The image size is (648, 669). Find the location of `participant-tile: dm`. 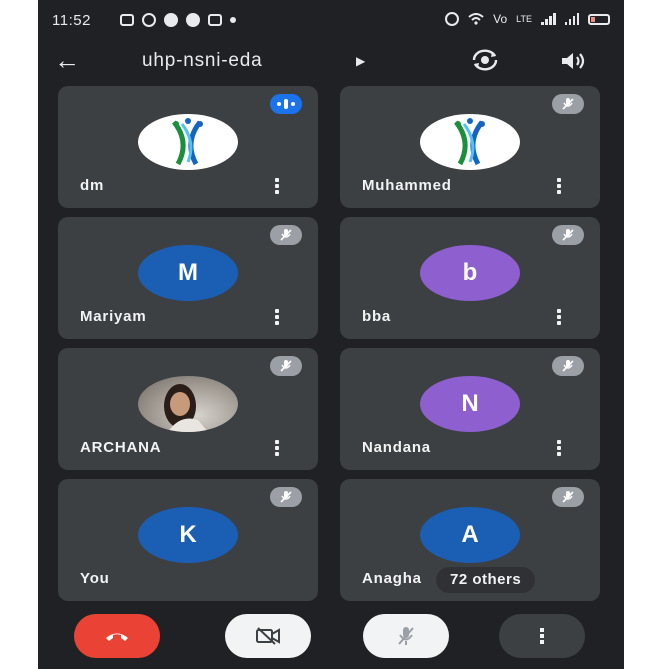

participant-tile: dm is located at coordinates (188, 147).